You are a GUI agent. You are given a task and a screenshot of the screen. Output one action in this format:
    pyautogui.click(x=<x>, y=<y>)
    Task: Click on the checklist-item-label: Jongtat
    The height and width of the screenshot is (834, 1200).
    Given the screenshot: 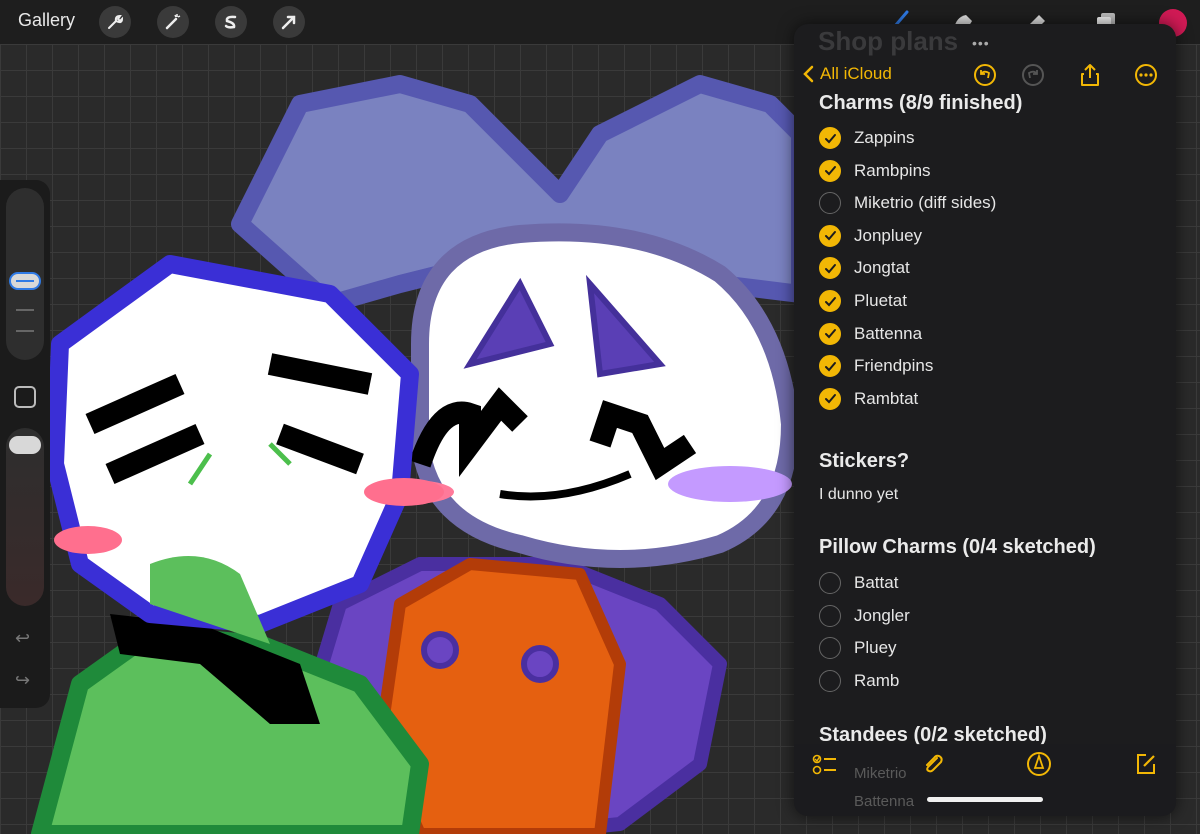 What is the action you would take?
    pyautogui.click(x=882, y=268)
    